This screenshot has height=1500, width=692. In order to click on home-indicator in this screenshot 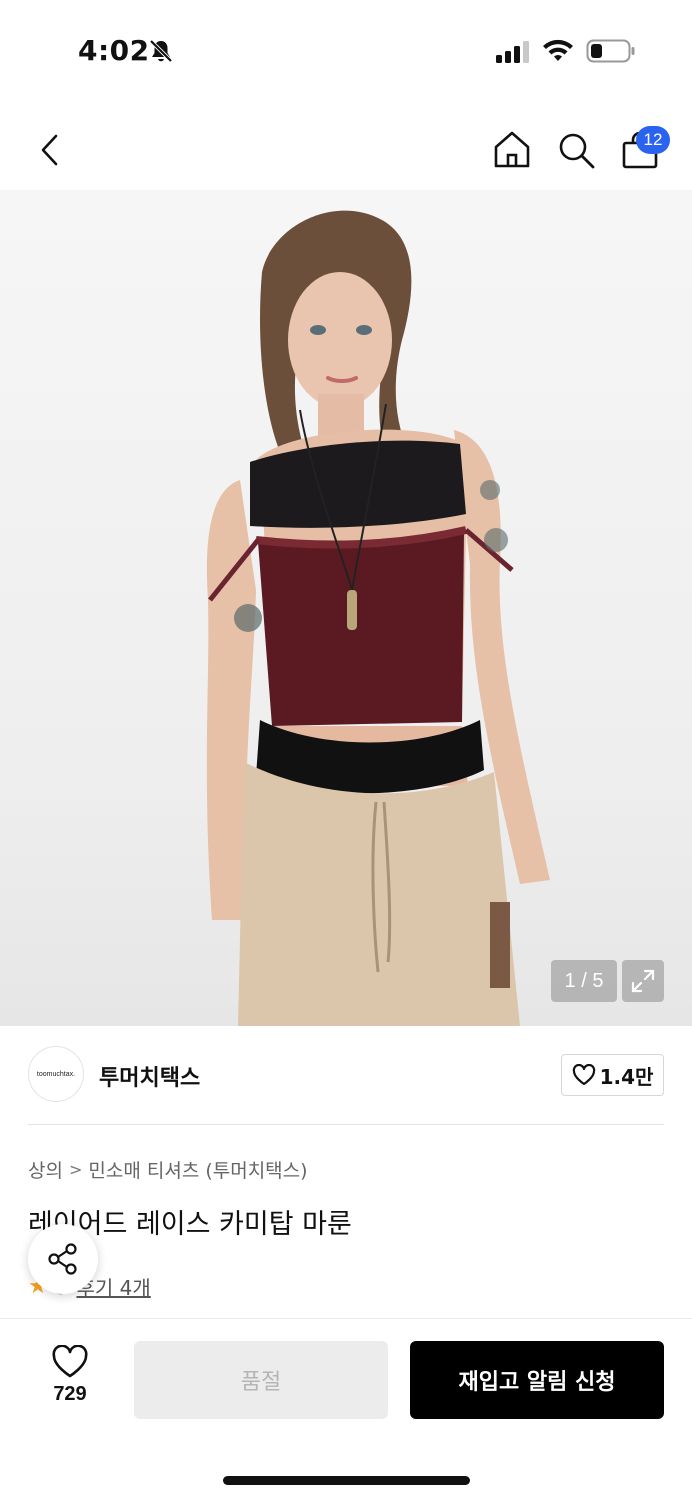, I will do `click(346, 1480)`.